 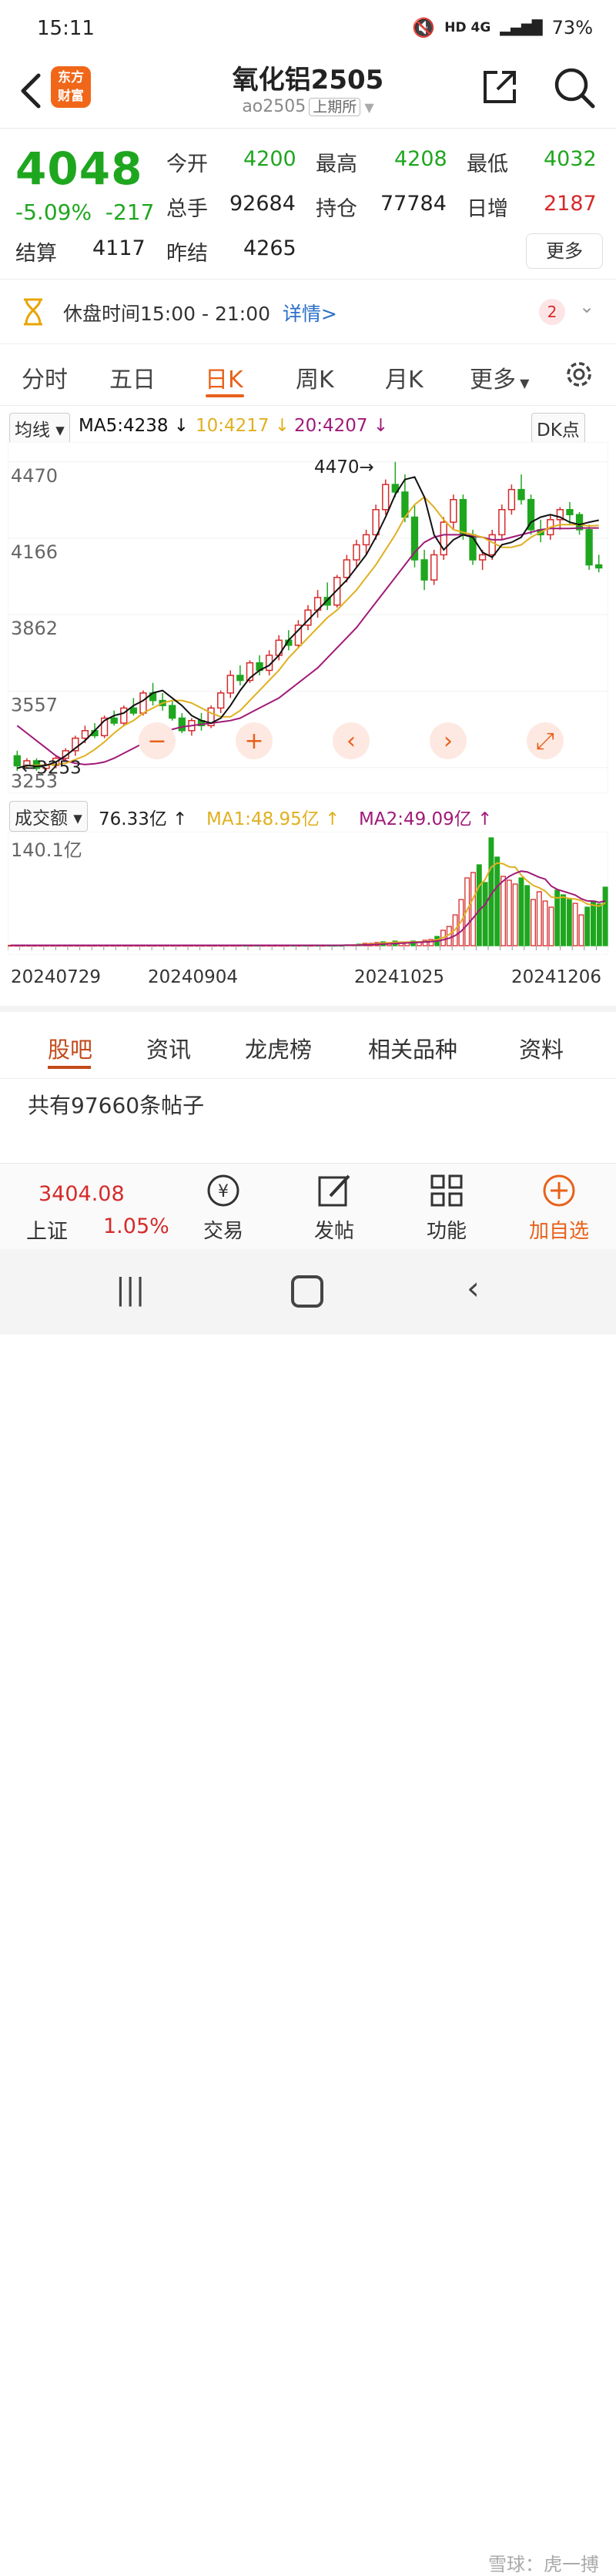 What do you see at coordinates (570, 204) in the screenshot?
I see `dayinc-value: 2187` at bounding box center [570, 204].